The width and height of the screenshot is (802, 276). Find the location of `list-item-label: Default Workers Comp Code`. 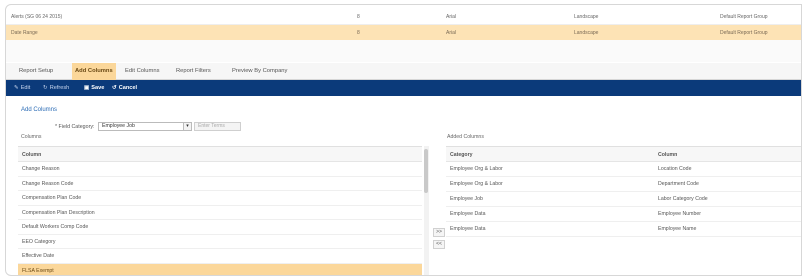

list-item-label: Default Workers Comp Code is located at coordinates (55, 227).